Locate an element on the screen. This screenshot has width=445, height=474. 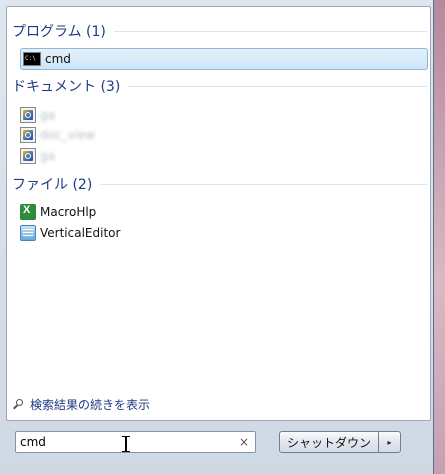
editor-icon is located at coordinates (28, 233).